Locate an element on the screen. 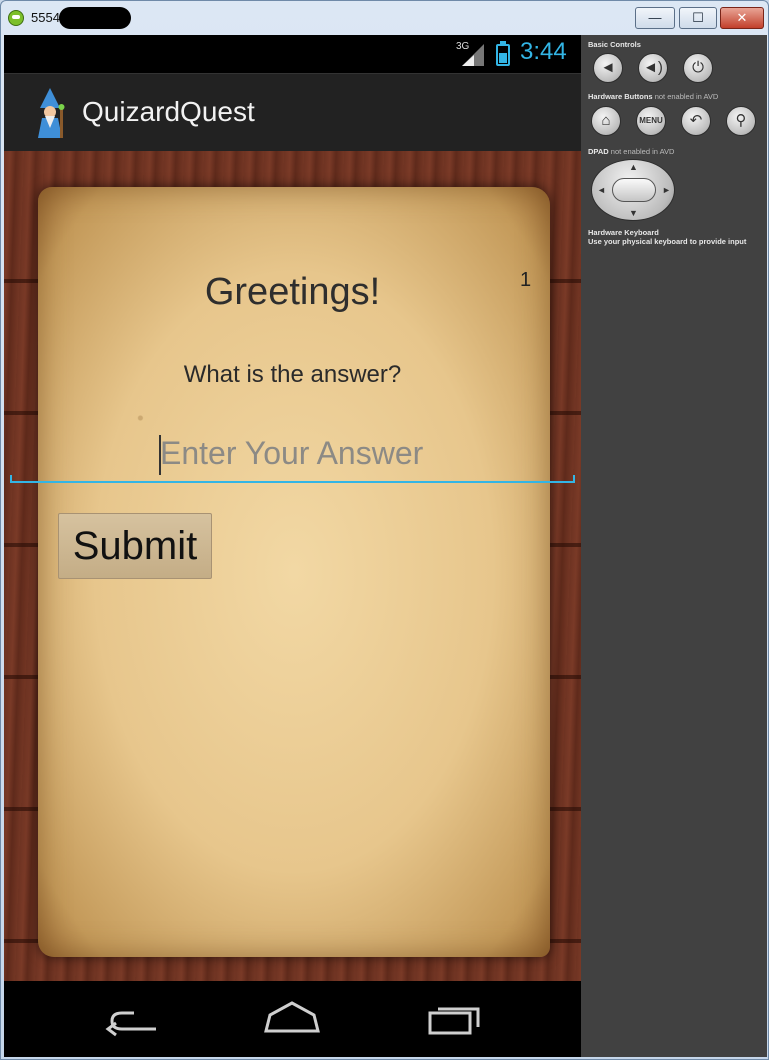  wizard-icon is located at coordinates (50, 113).